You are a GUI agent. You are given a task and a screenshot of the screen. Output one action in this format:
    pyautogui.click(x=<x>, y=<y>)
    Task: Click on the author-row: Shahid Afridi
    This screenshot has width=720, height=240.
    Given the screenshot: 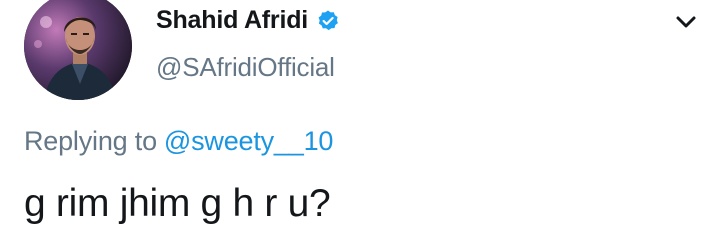 What is the action you would take?
    pyautogui.click(x=248, y=20)
    